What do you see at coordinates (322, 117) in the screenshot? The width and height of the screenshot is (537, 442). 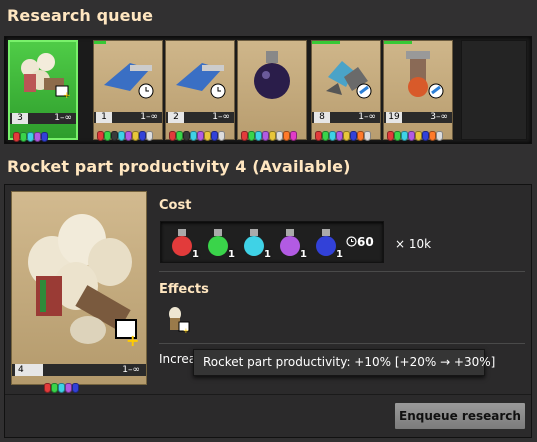 I see `level-badge: 8` at bounding box center [322, 117].